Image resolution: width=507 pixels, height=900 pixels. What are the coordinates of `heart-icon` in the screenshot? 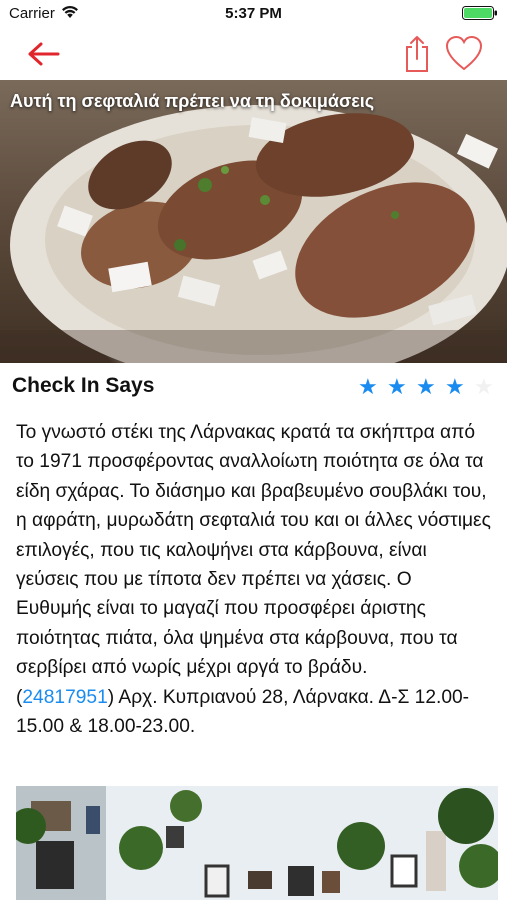 It's located at (464, 53).